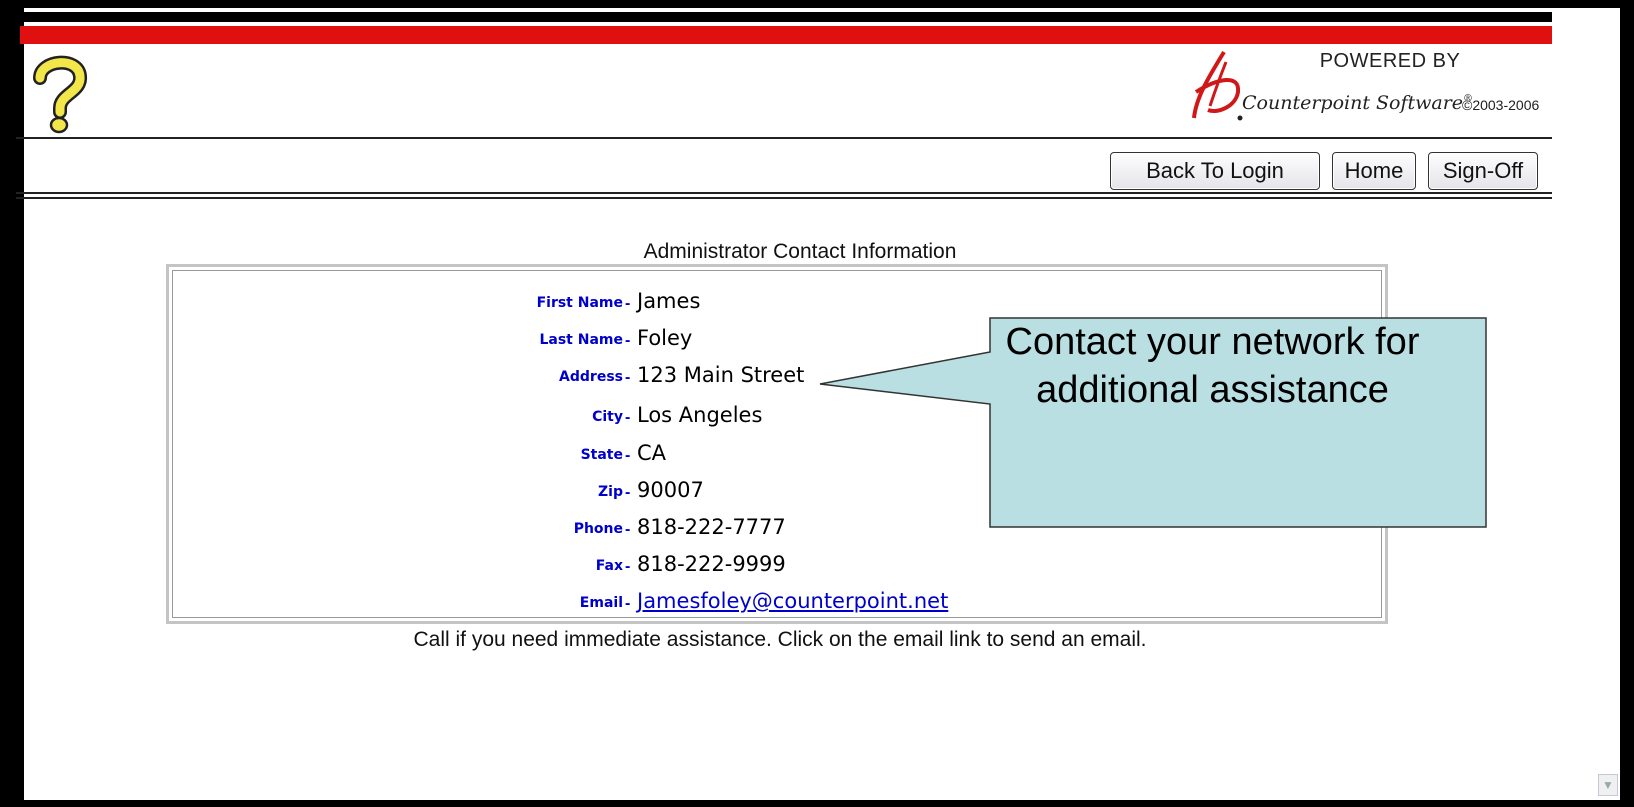  What do you see at coordinates (601, 603) in the screenshot?
I see `field-label: Email` at bounding box center [601, 603].